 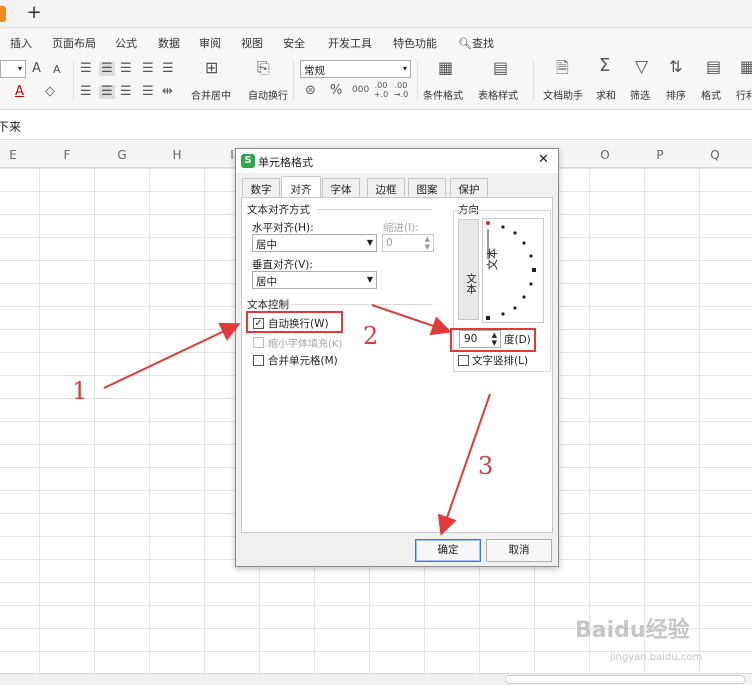 I want to click on annotation-number-1: 1, so click(x=80, y=391).